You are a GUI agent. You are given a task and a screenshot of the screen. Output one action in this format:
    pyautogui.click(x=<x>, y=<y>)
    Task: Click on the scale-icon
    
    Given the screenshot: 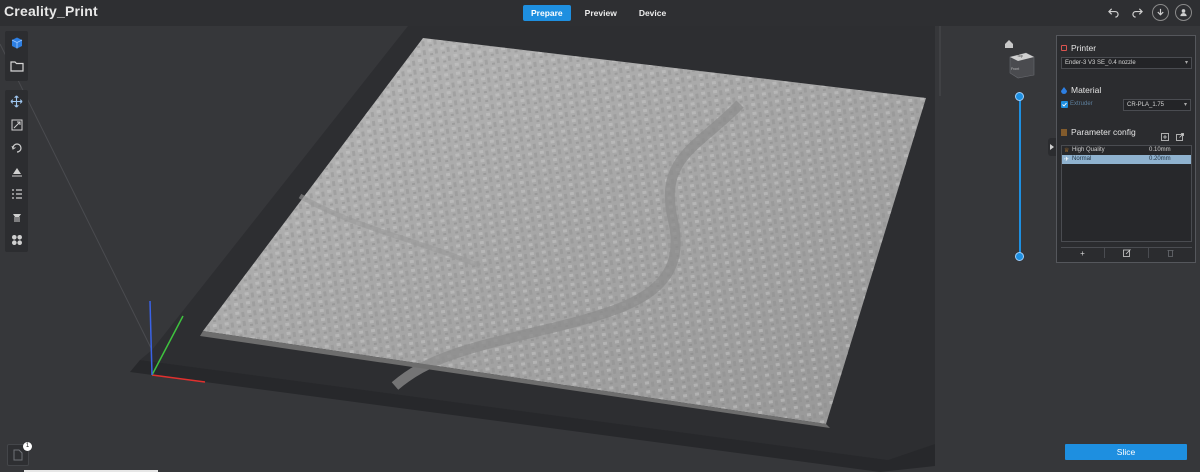 What is the action you would take?
    pyautogui.click(x=16, y=124)
    